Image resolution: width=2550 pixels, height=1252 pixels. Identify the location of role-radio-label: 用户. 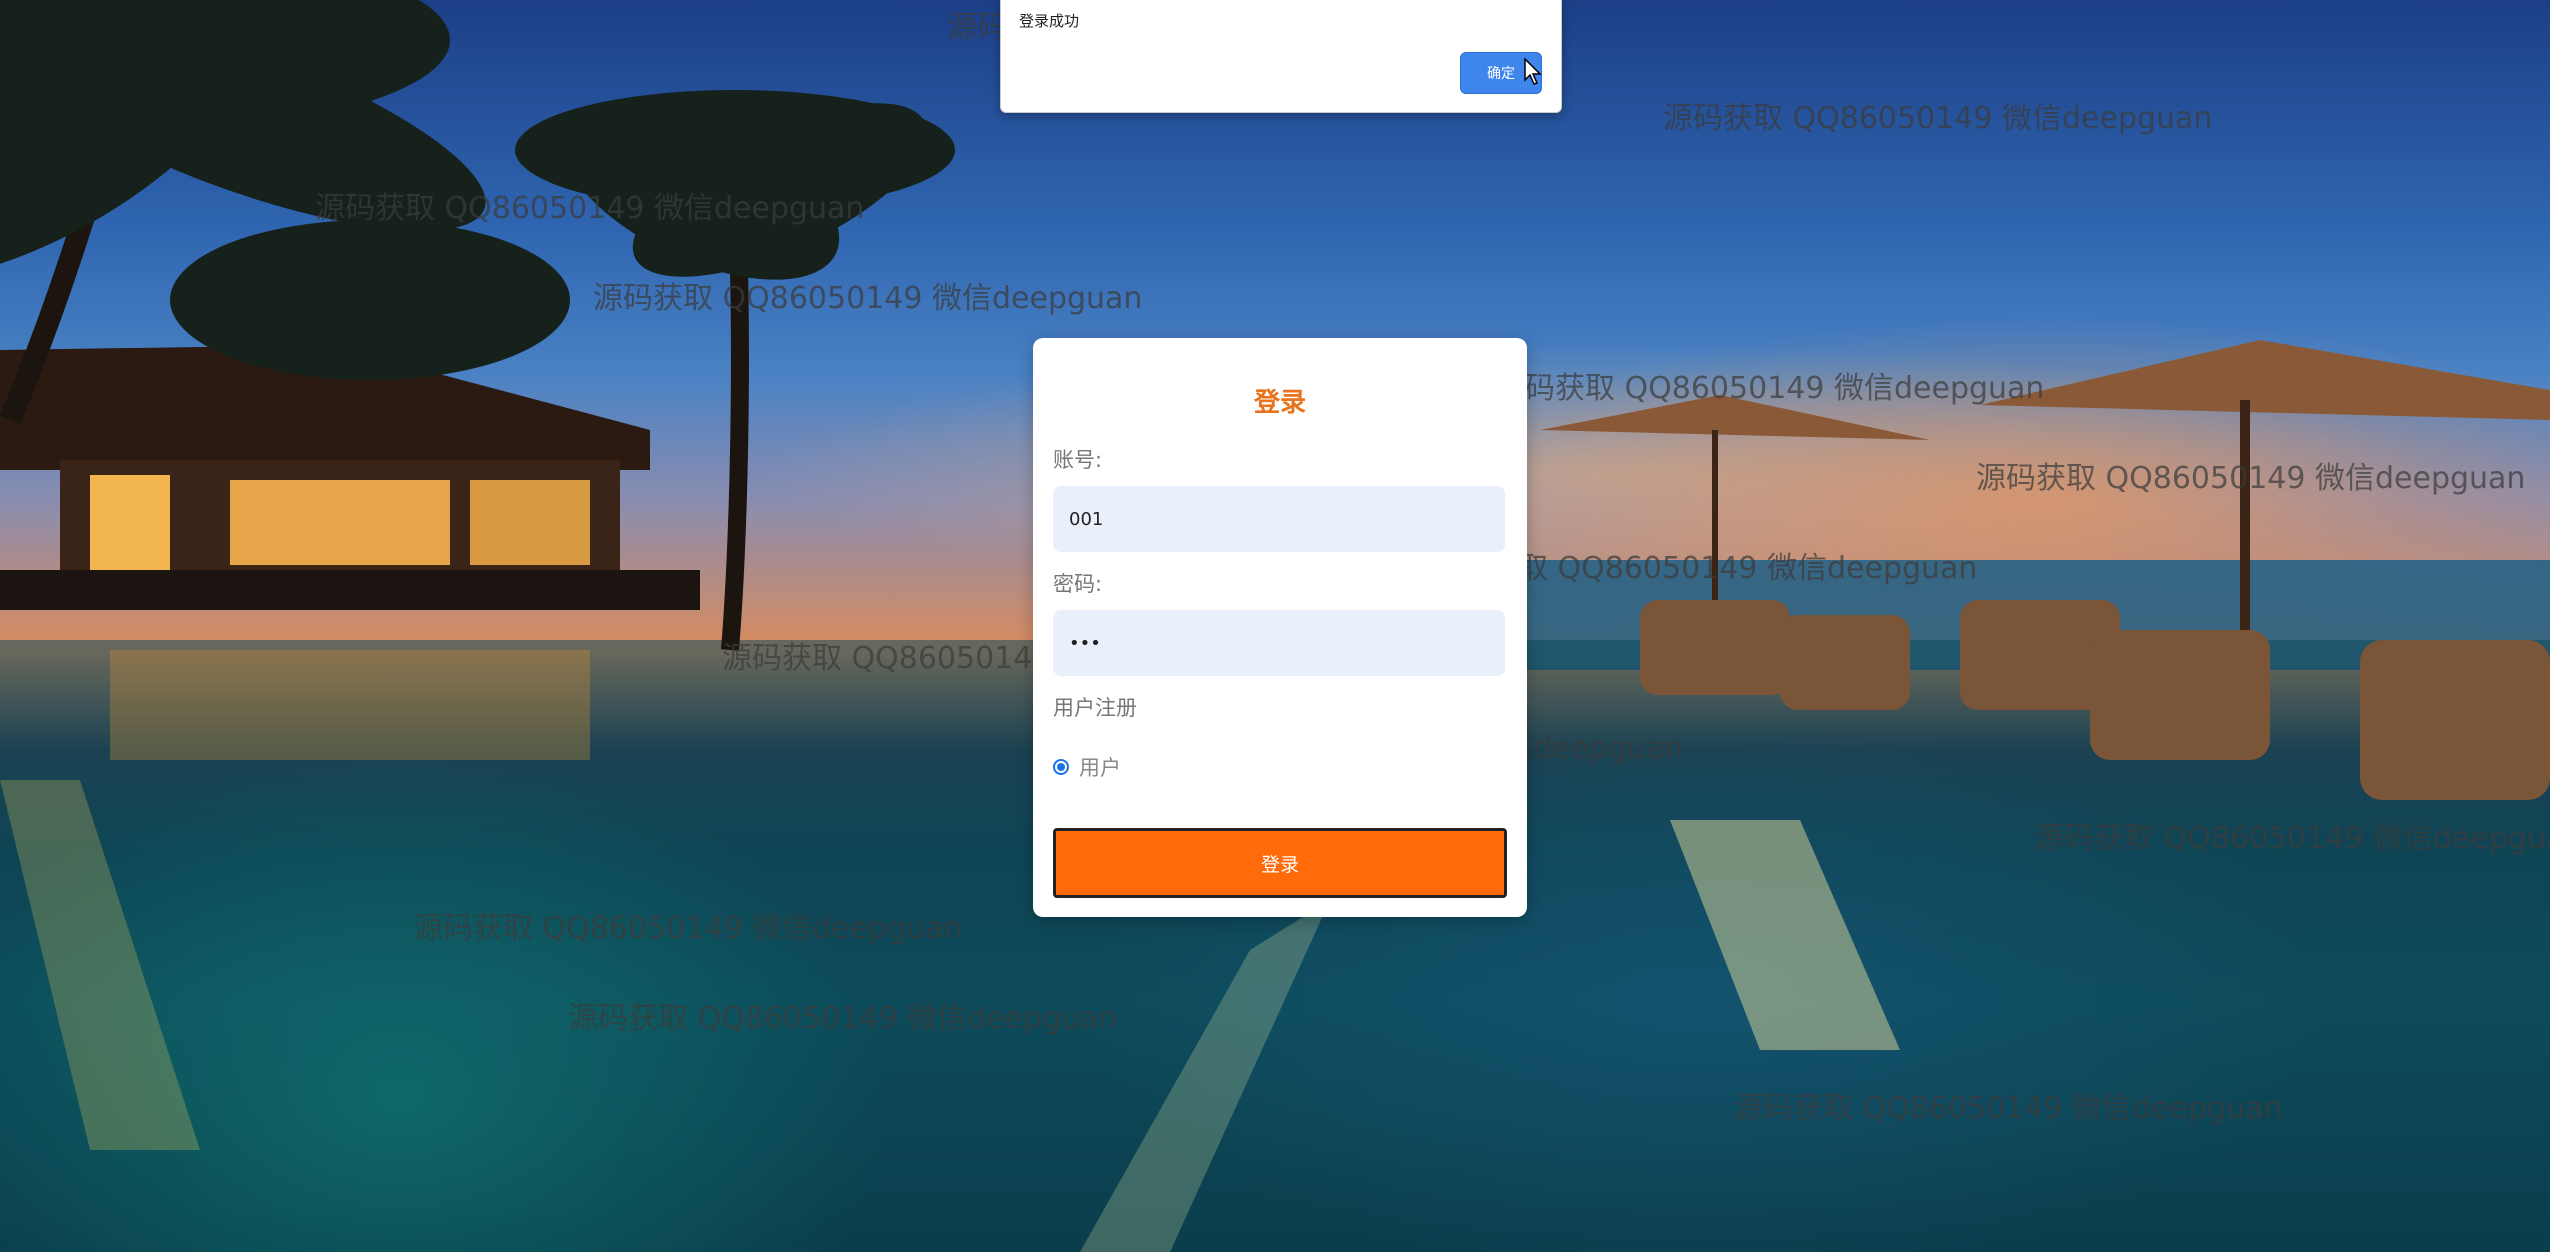
(1100, 768).